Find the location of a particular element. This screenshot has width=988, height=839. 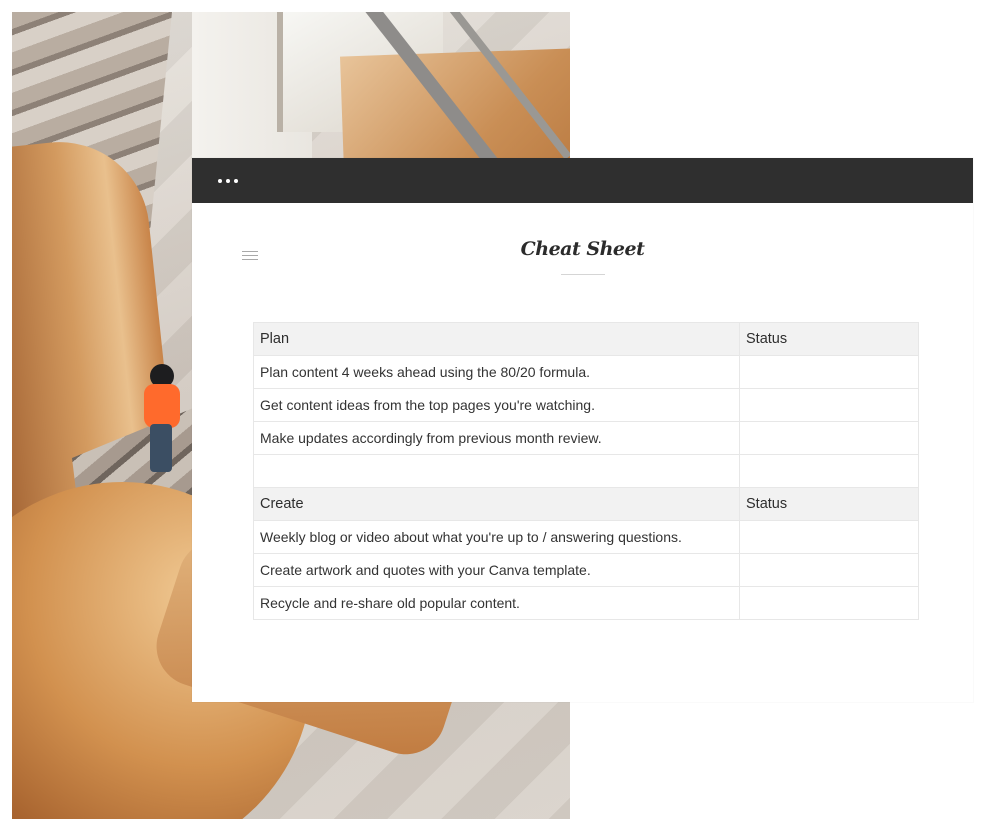

title-underline is located at coordinates (583, 274).